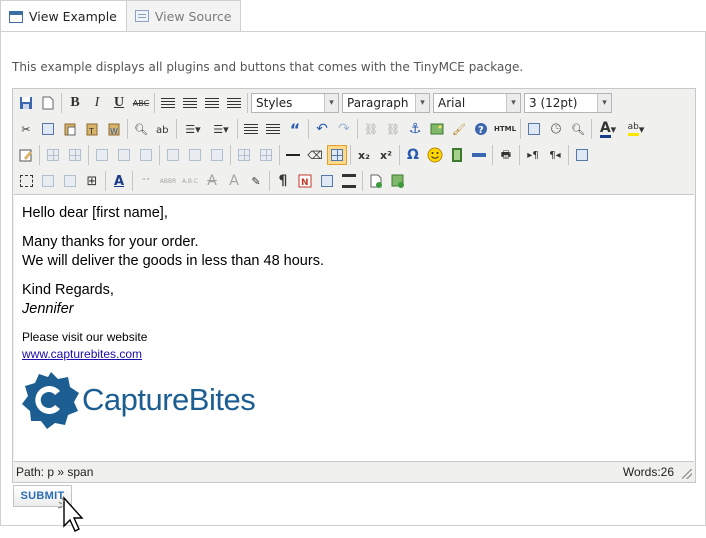 Image resolution: width=706 pixels, height=538 pixels. I want to click on text-color-icon: A ▾, so click(608, 129).